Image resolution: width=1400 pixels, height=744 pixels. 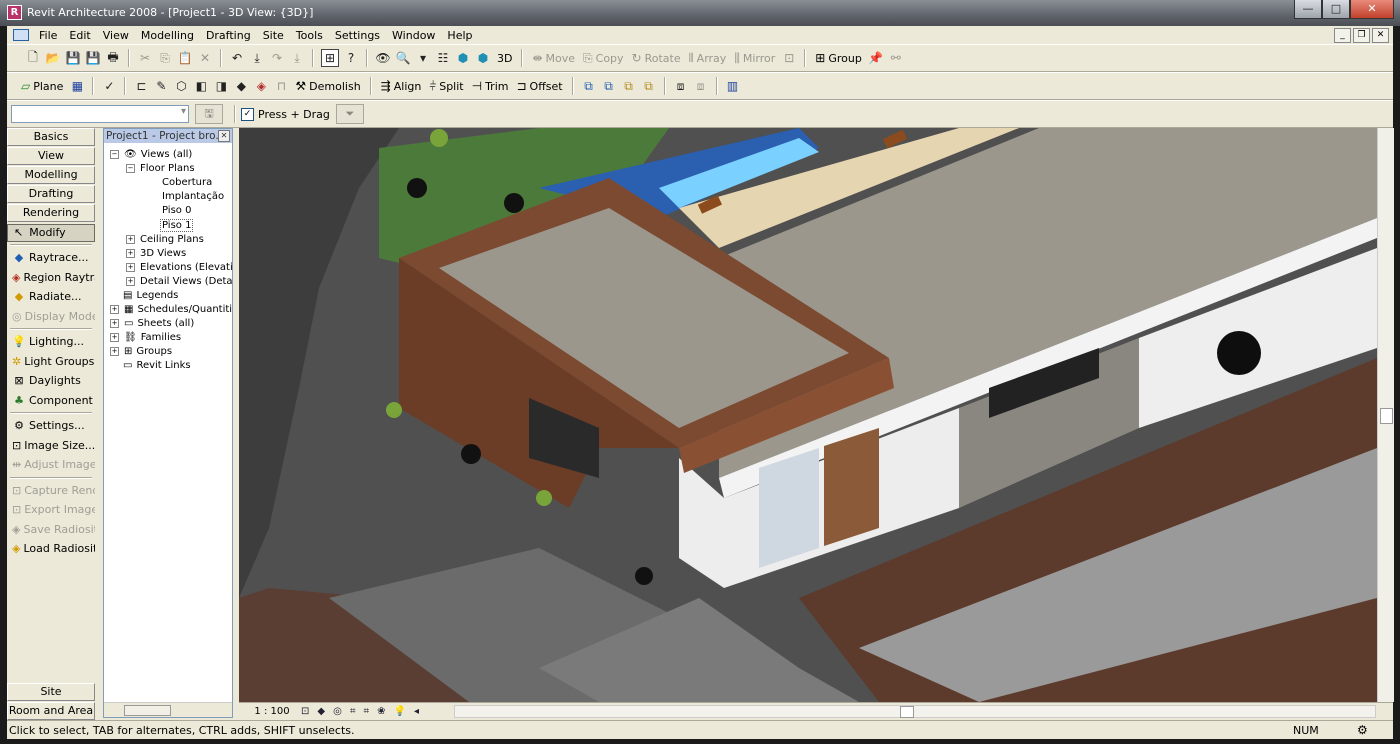 I want to click on undo-dropdown-icon: ⤓, so click(x=257, y=58).